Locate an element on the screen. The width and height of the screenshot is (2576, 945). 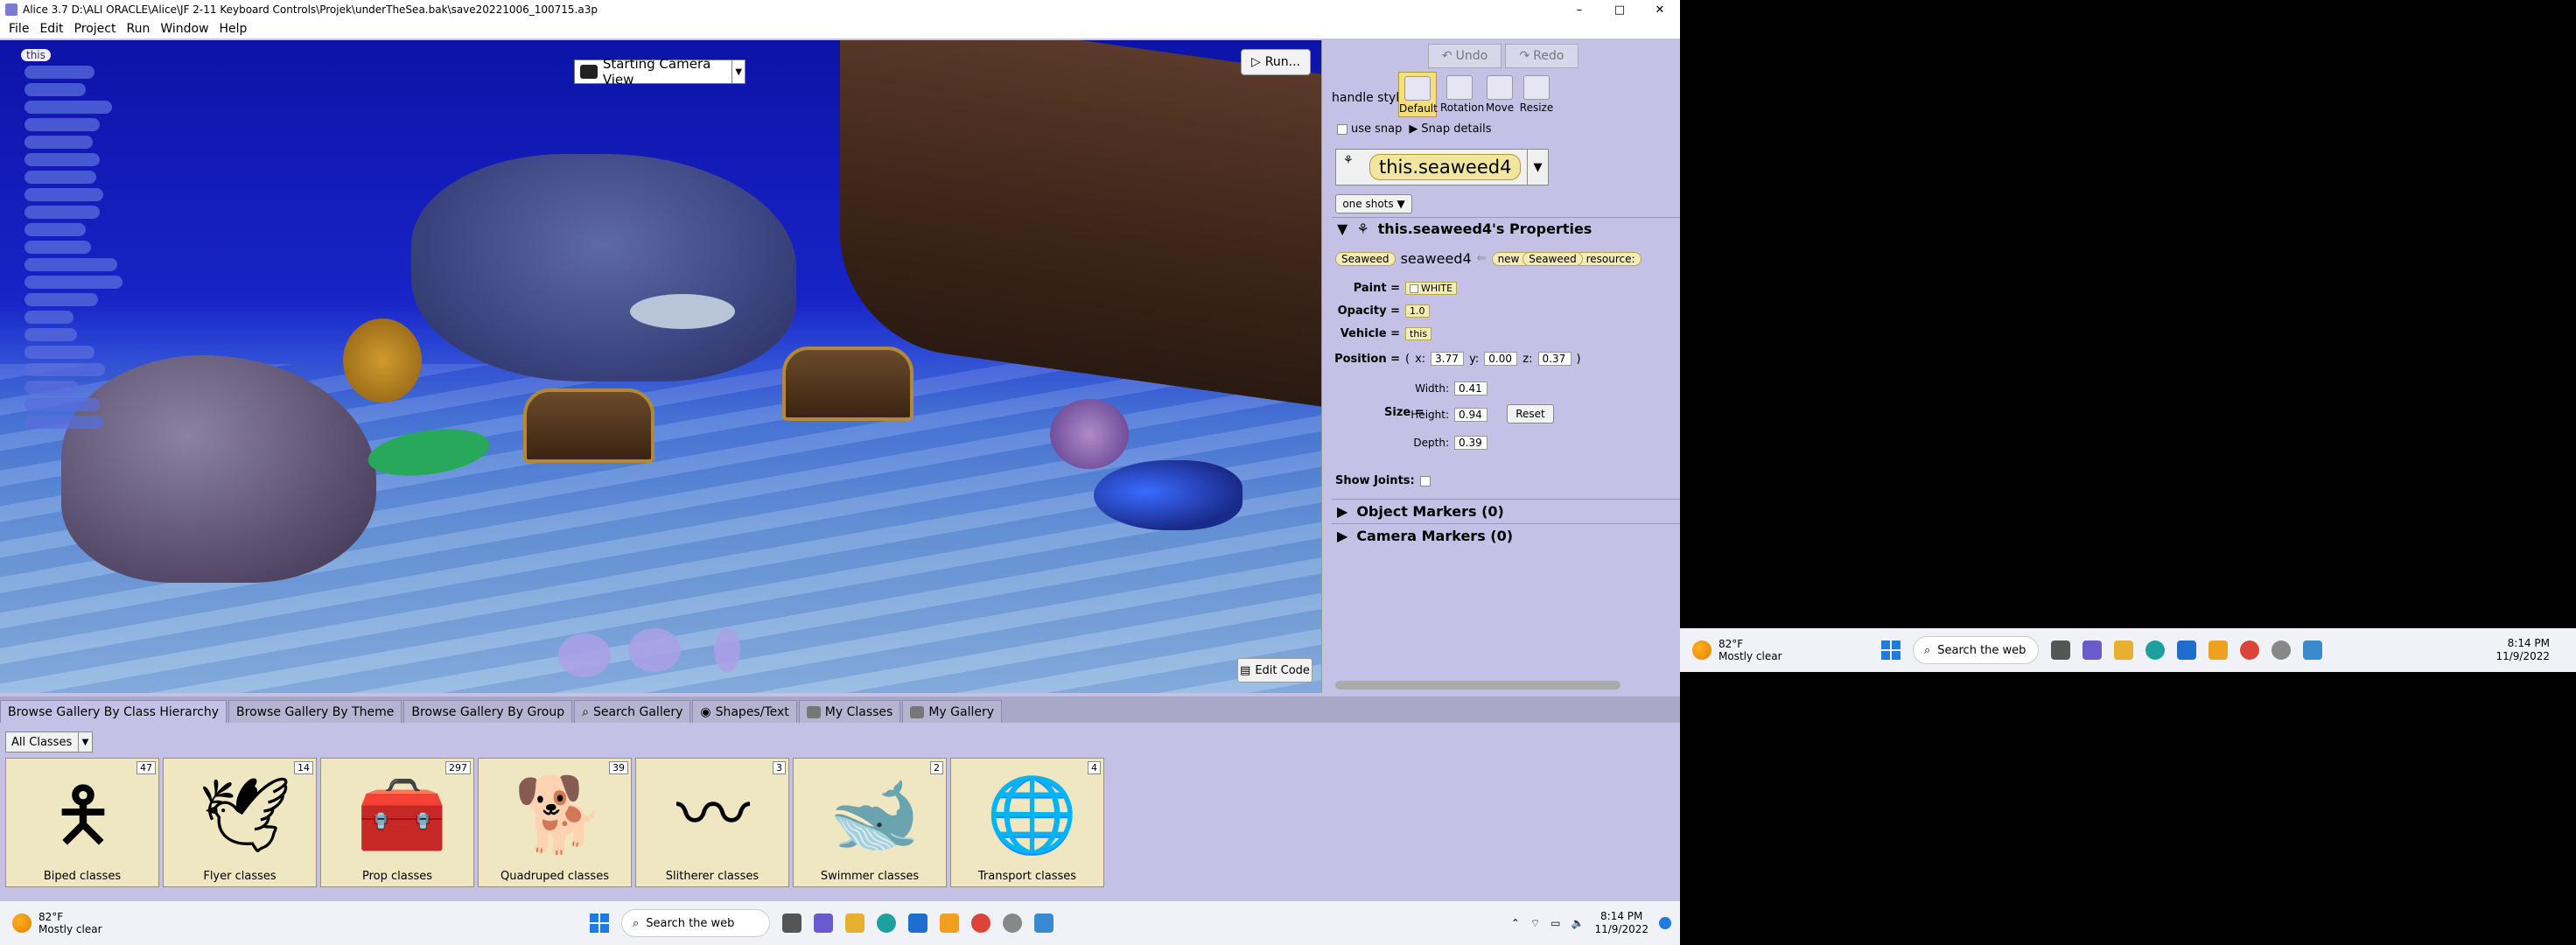
gallery-card: 39 🐕 Quadruped classes is located at coordinates (555, 822).